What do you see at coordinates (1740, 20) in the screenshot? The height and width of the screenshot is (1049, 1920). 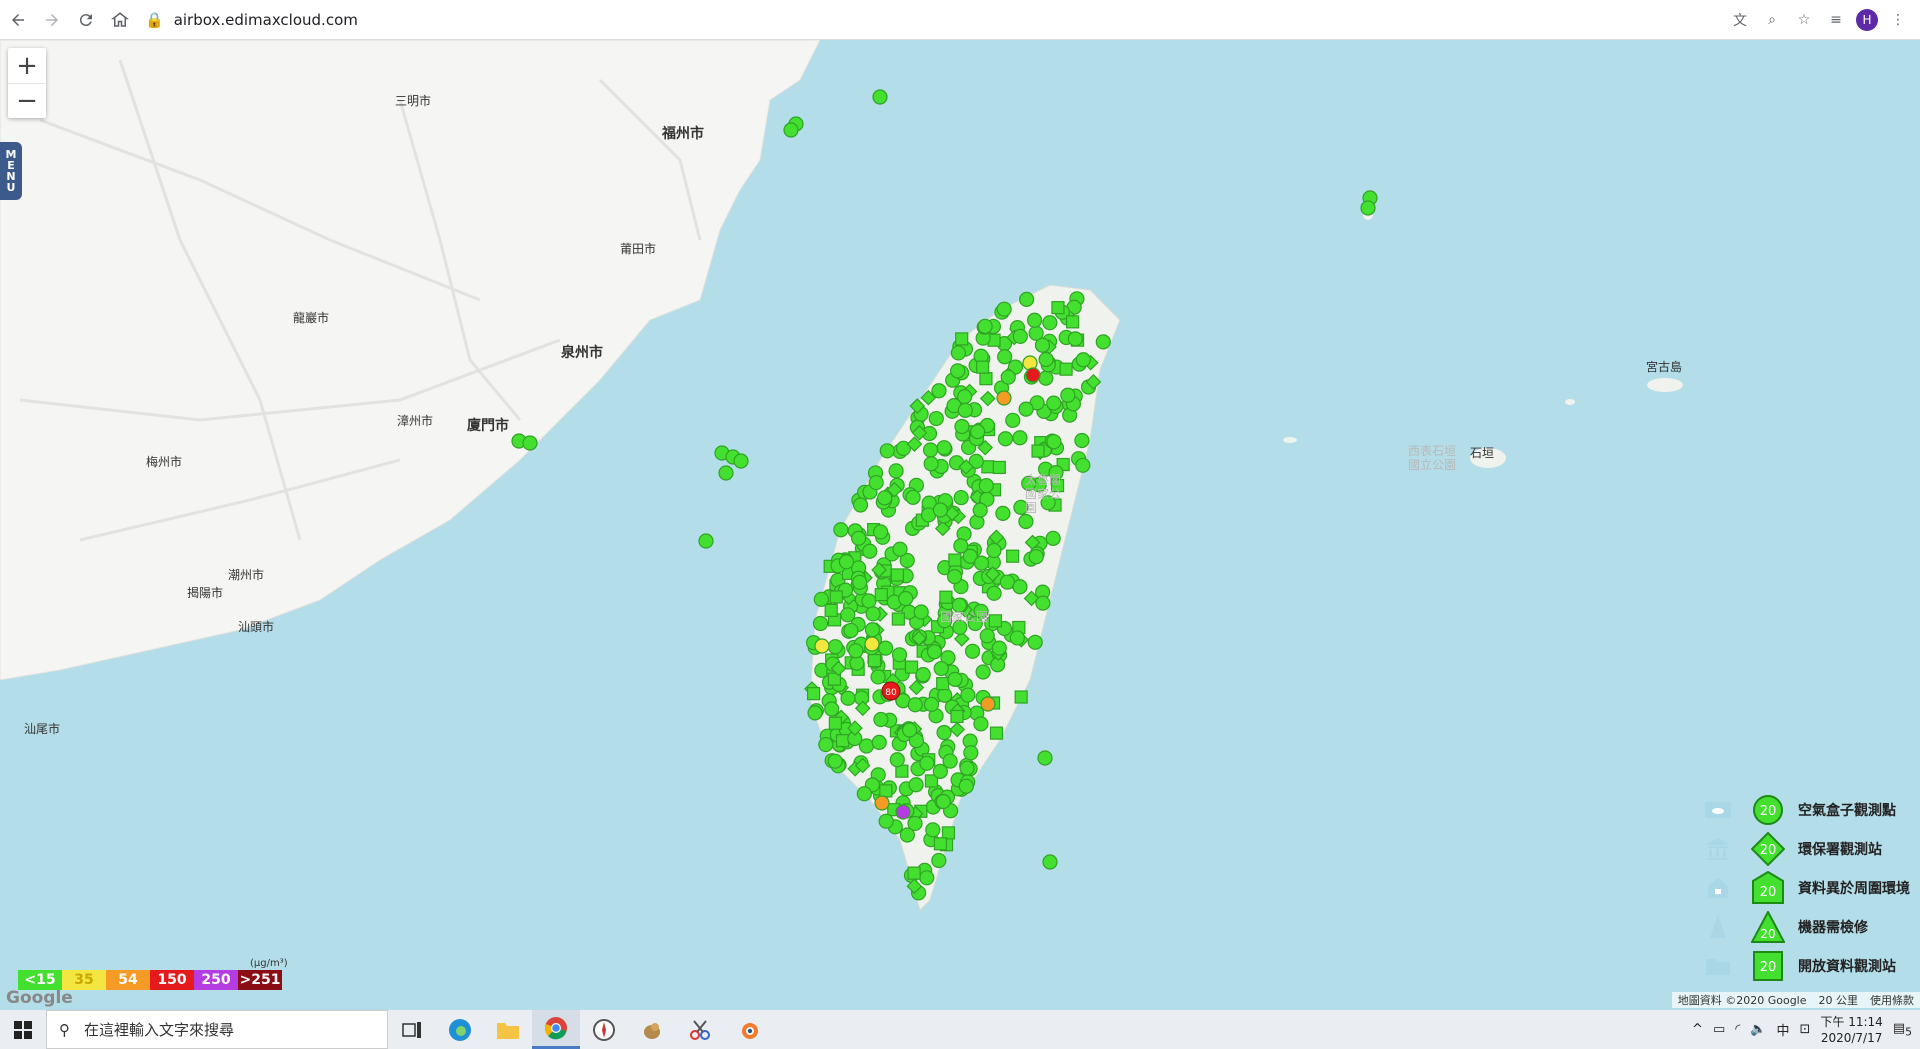 I see `translate-icon: 文` at bounding box center [1740, 20].